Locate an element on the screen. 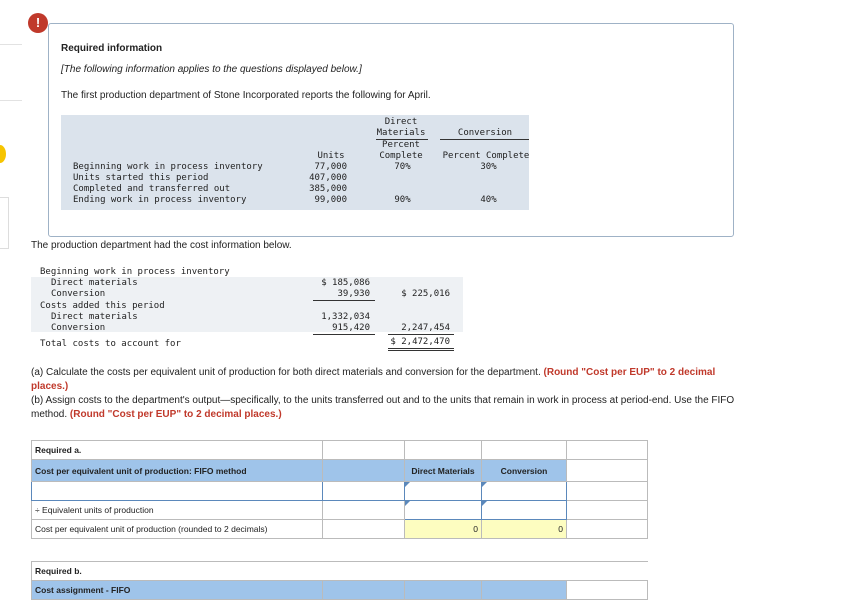 The width and height of the screenshot is (845, 600). row-conv: 40% is located at coordinates (488, 200).